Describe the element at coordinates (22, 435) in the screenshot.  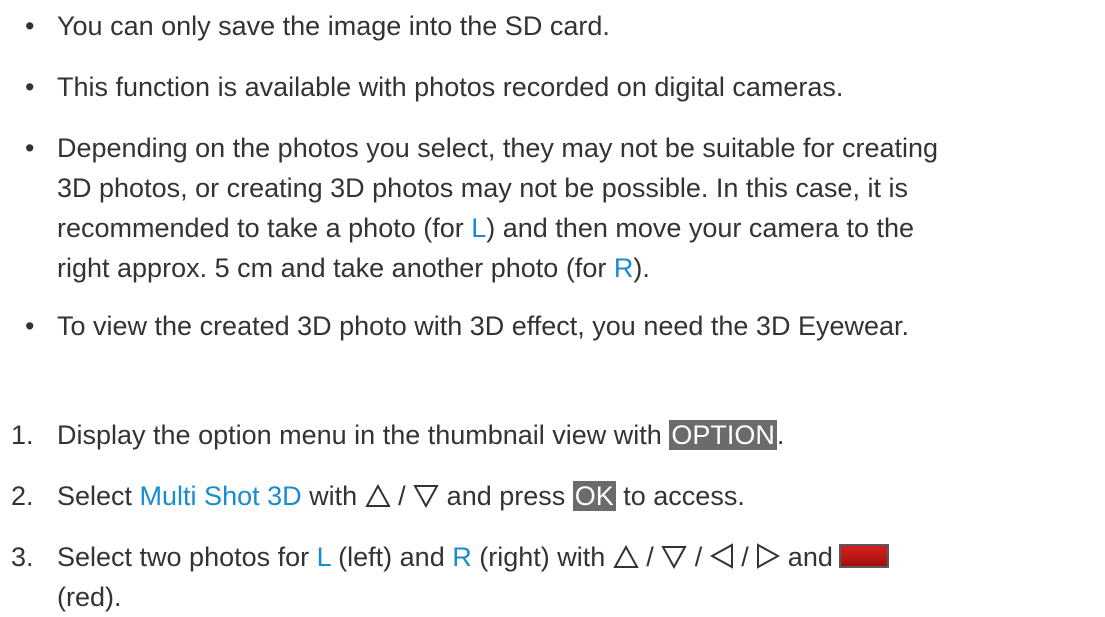
I see `step-number: 1.` at that location.